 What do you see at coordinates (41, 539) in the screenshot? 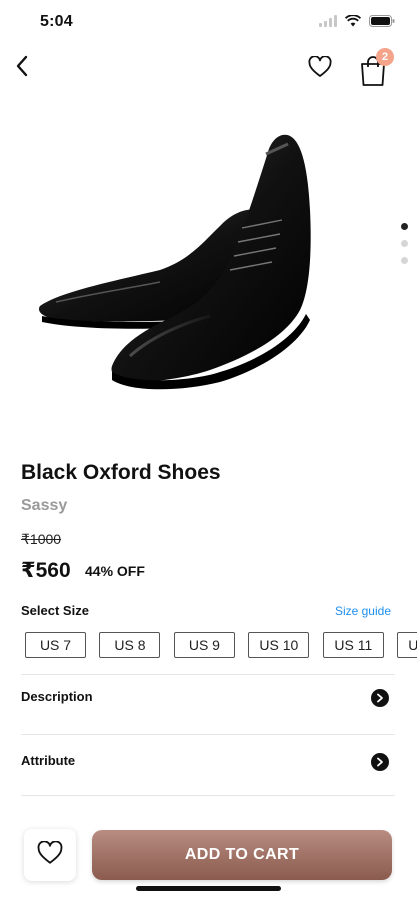
I see `original-price: ₹1000` at bounding box center [41, 539].